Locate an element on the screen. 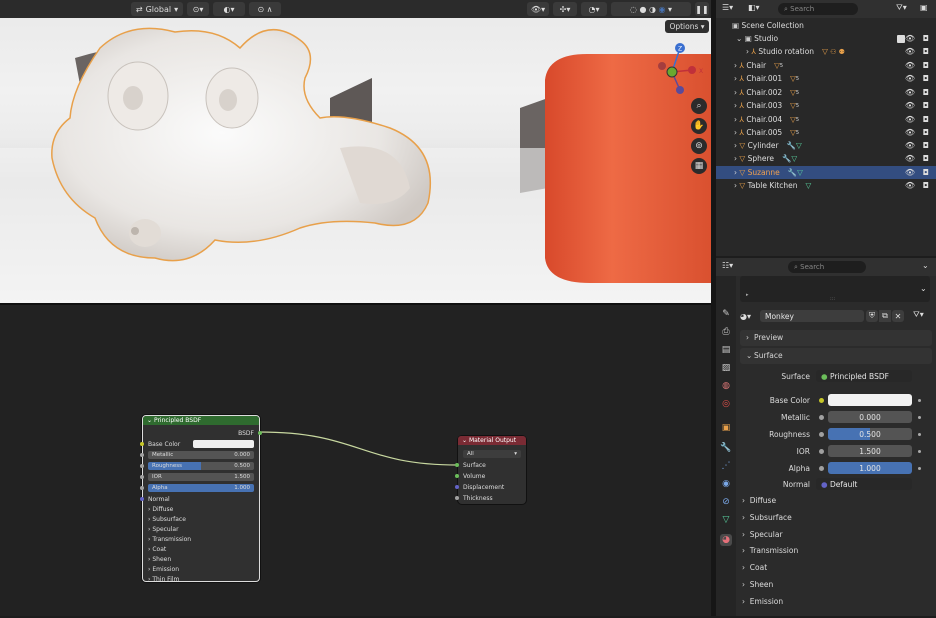 Image resolution: width=936 pixels, height=618 pixels. overlay-button: ◔▾ is located at coordinates (594, 9).